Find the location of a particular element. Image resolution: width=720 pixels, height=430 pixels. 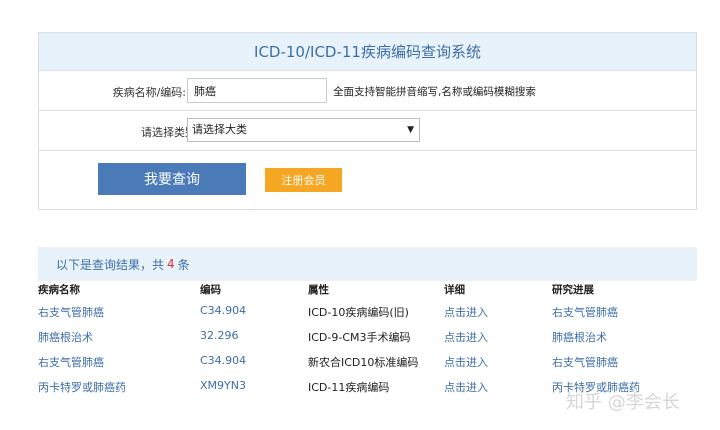

disease-name-row: 疾病名称/编码: 全面支持智能拼音缩写,名称或编码模糊搜索 is located at coordinates (367, 91).